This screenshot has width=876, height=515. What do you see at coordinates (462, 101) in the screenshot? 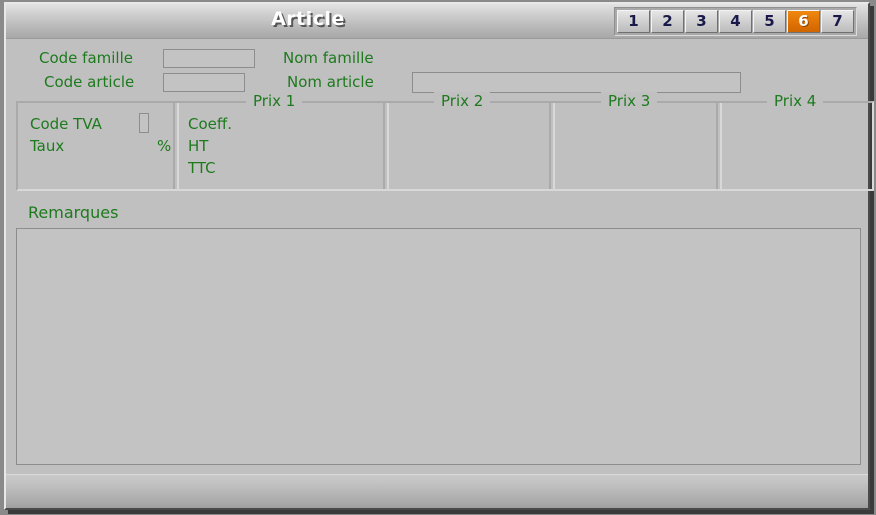
I see `prix-2-legend: Prix 2` at bounding box center [462, 101].